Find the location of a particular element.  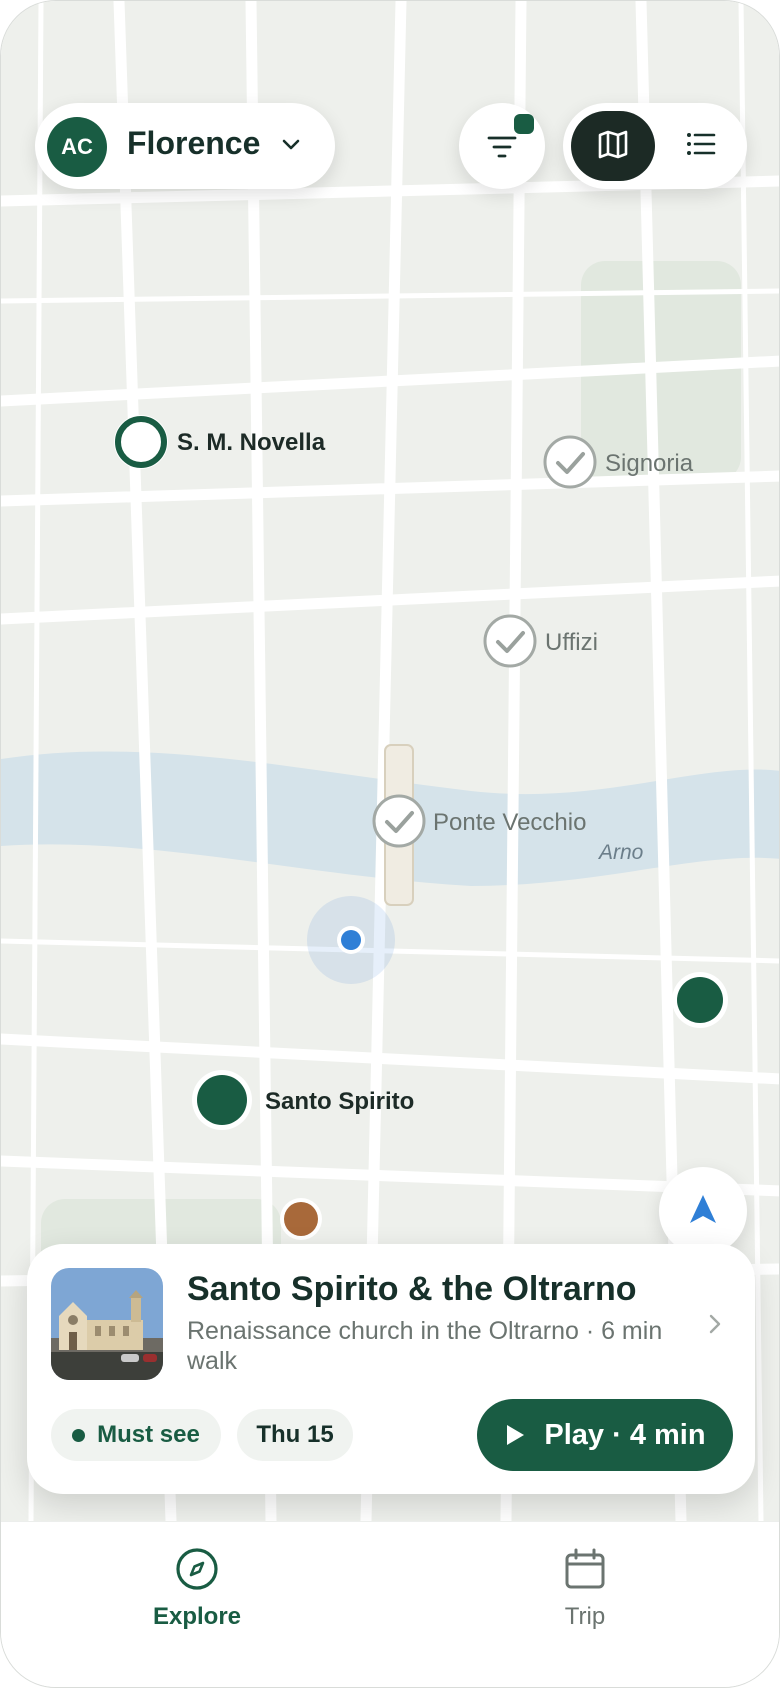

tab-trip-label: Trip is located at coordinates (585, 1616).